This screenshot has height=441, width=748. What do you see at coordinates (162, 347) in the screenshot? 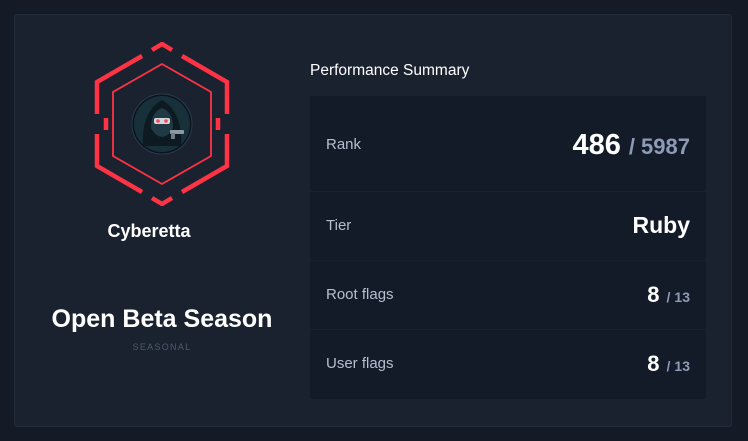
I see `season-type-label: SEASONAL` at bounding box center [162, 347].